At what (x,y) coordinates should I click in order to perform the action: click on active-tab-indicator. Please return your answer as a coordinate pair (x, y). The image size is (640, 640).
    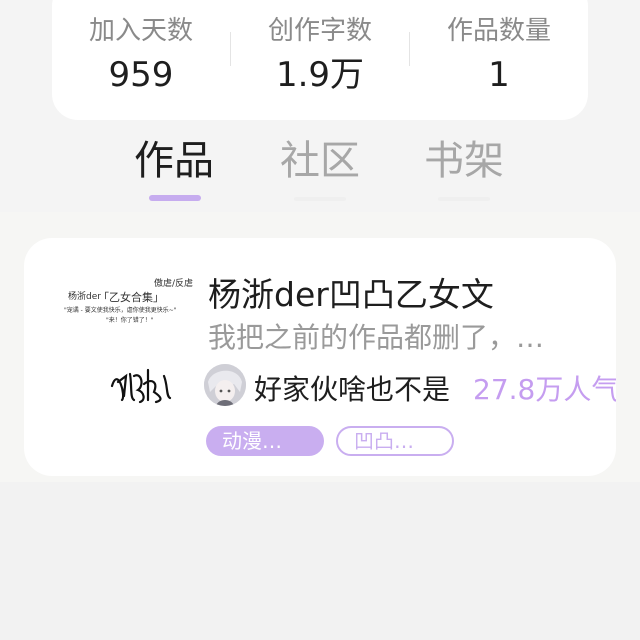
    Looking at the image, I should click on (175, 198).